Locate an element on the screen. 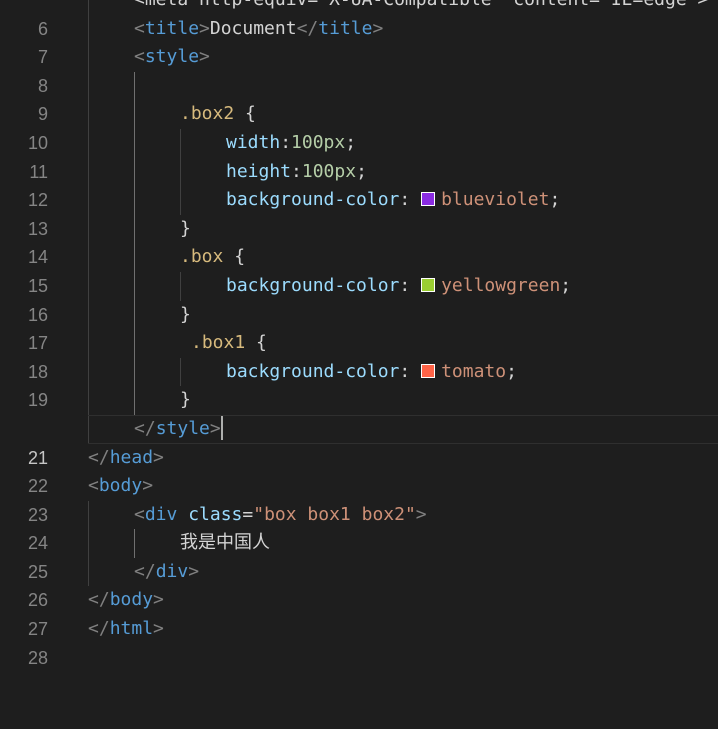 This screenshot has width=718, height=729. code-text: <title>Document</title> is located at coordinates (258, 29).